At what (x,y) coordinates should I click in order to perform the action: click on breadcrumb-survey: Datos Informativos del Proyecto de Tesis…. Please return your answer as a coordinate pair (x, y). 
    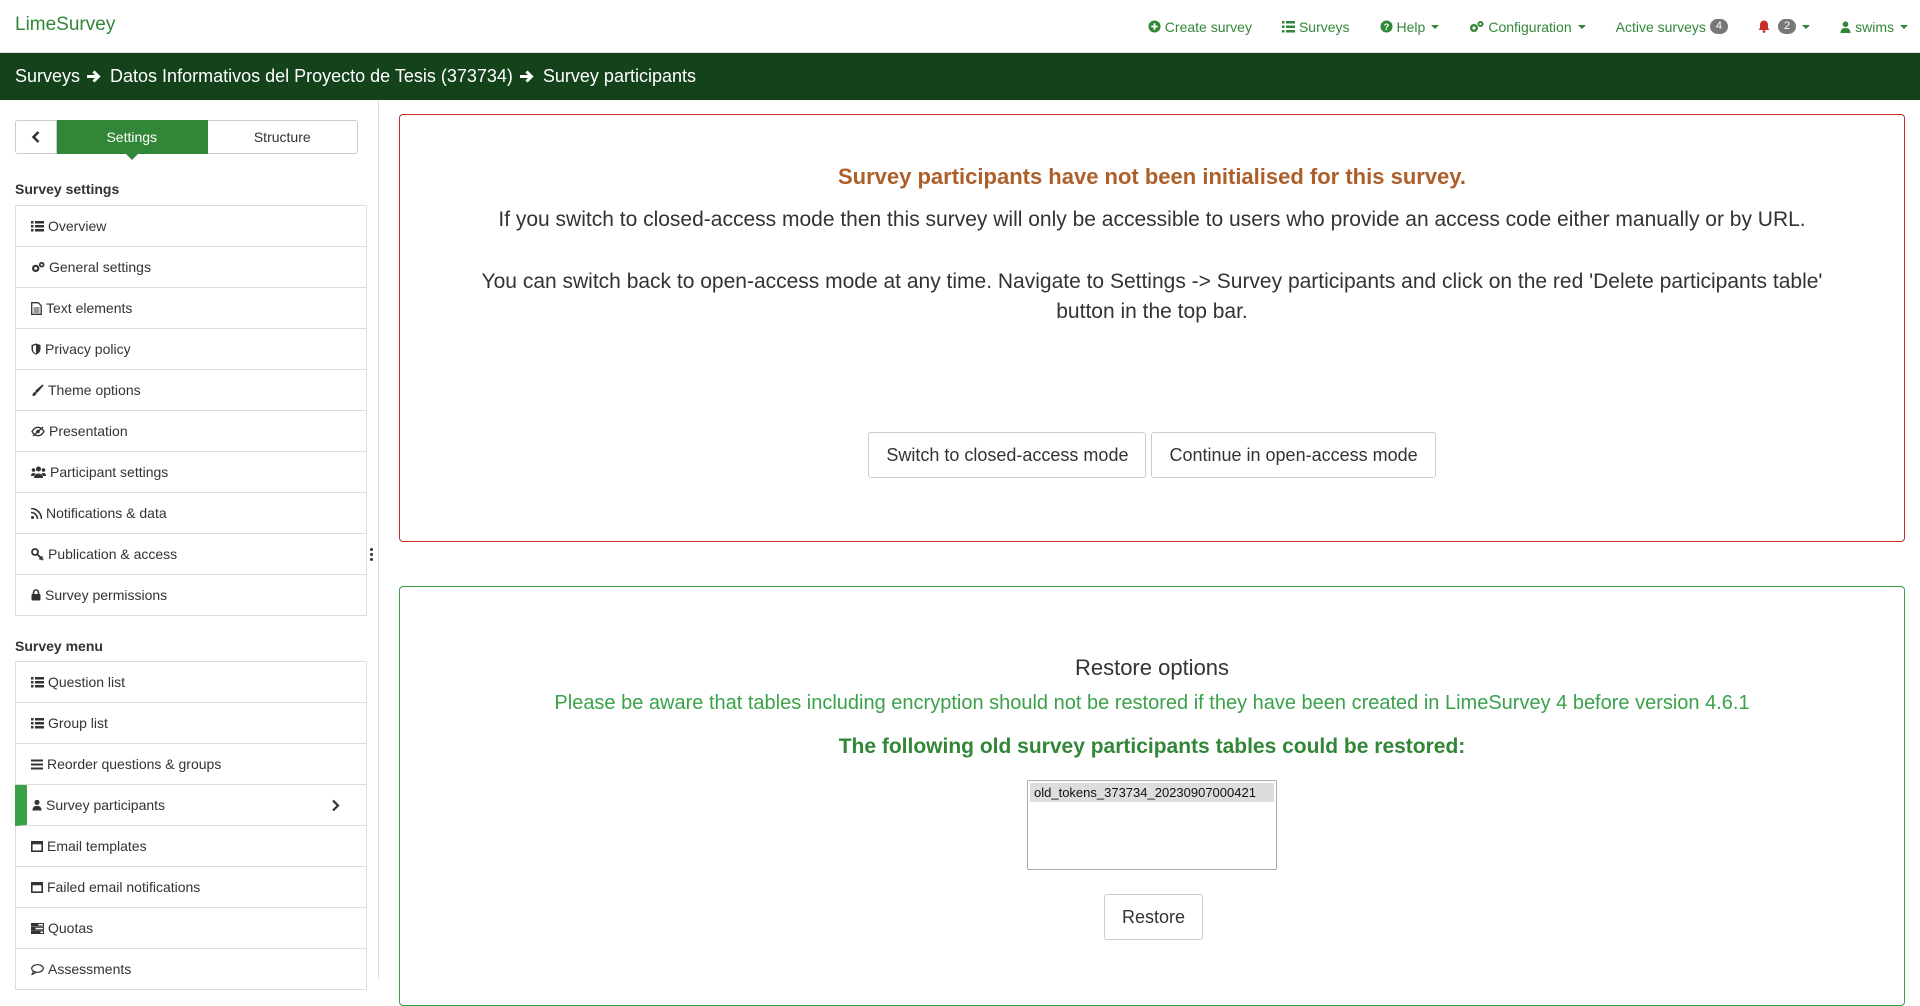
    Looking at the image, I should click on (311, 76).